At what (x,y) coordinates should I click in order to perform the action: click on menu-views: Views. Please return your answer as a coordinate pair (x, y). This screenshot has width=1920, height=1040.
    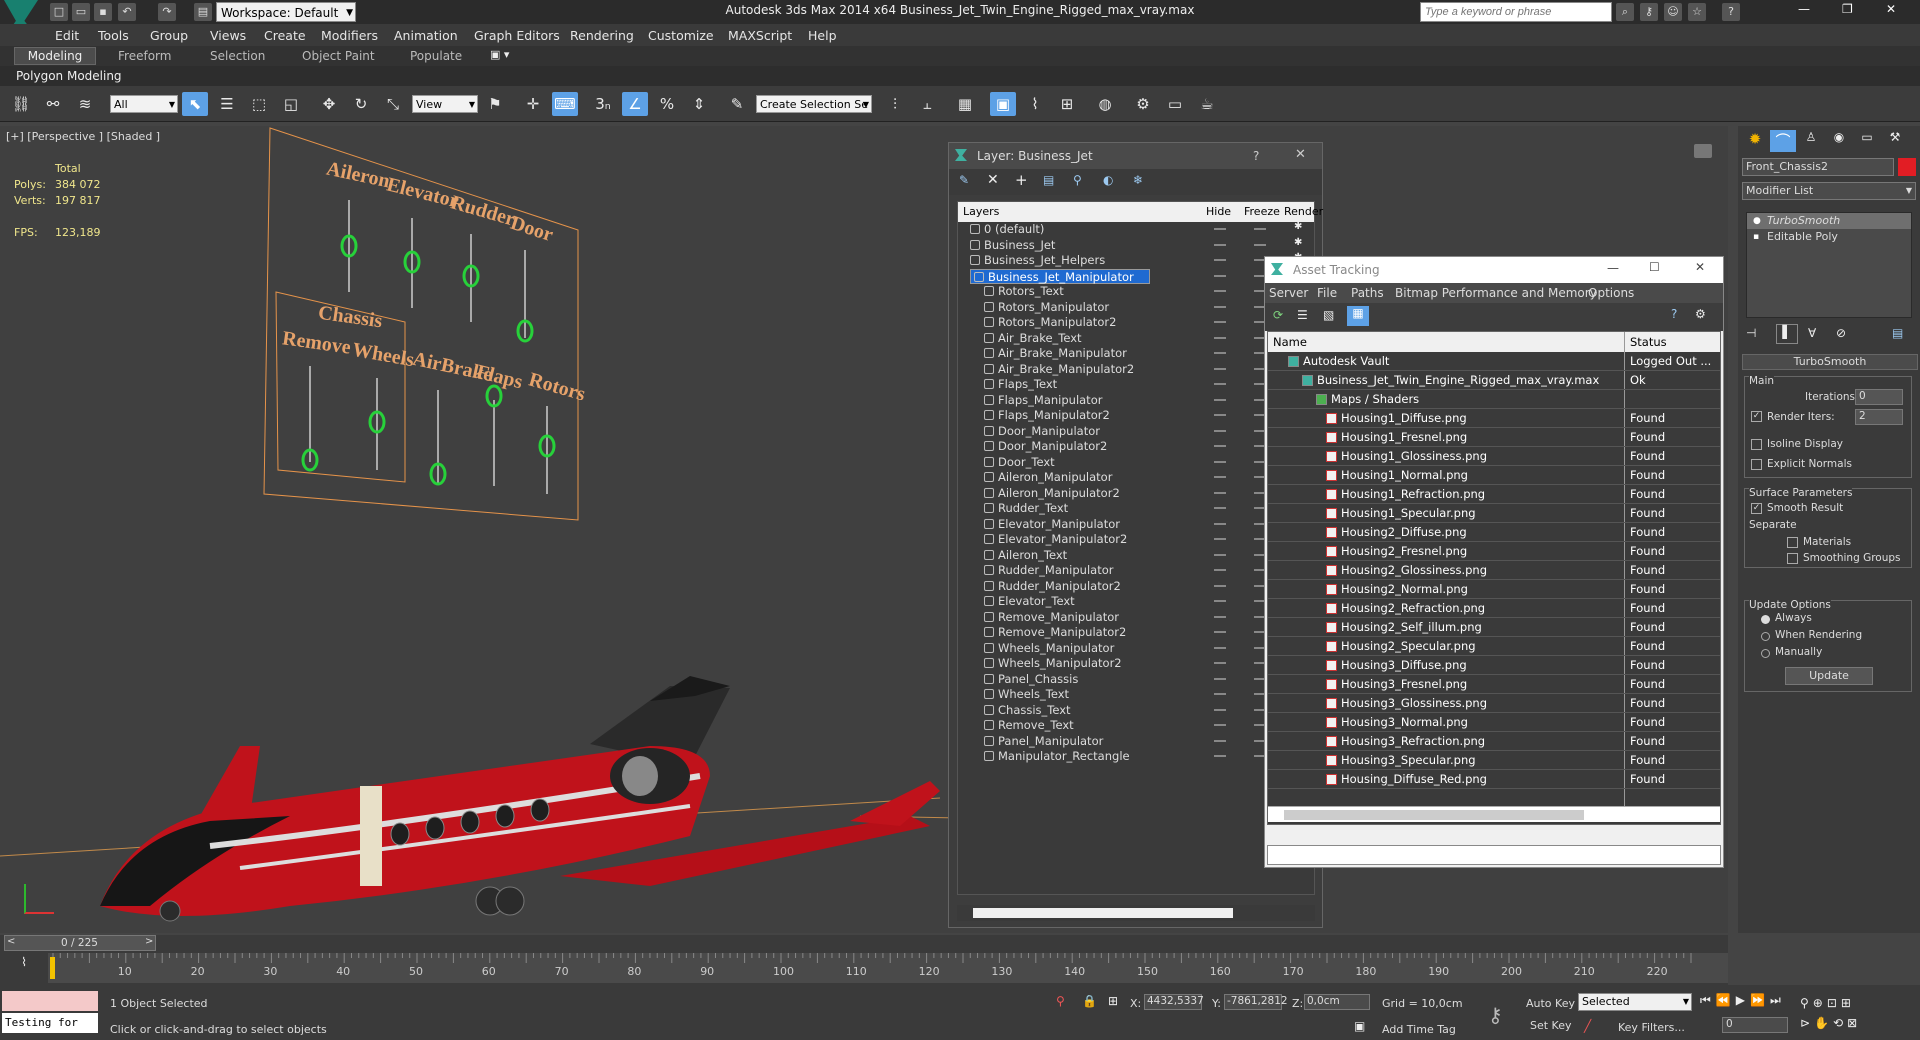
    Looking at the image, I should click on (228, 35).